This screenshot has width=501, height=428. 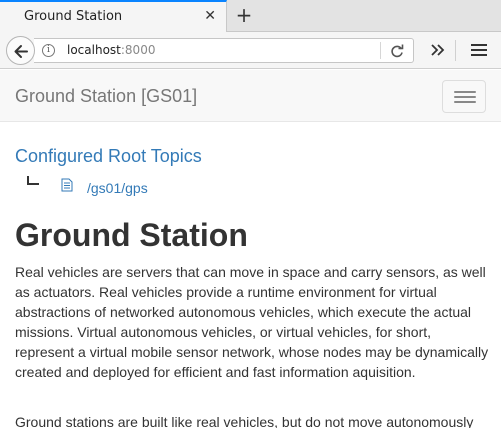 I want to click on tree-connector-icon, so click(x=33, y=180).